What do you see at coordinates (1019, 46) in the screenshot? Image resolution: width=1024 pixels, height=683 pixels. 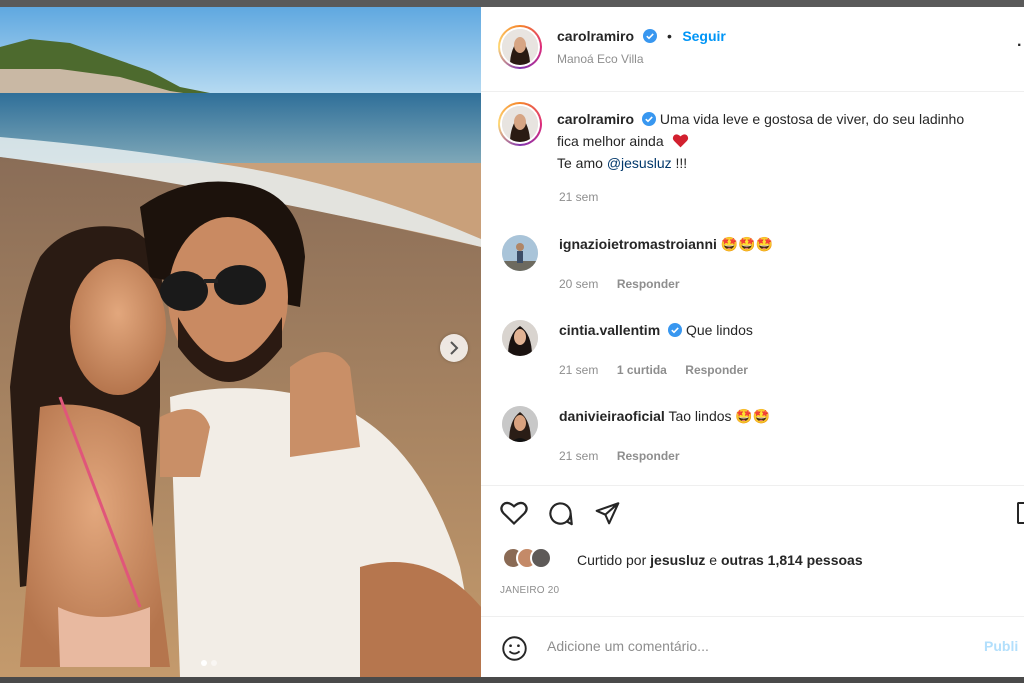 I see `more-options-icon: ·` at bounding box center [1019, 46].